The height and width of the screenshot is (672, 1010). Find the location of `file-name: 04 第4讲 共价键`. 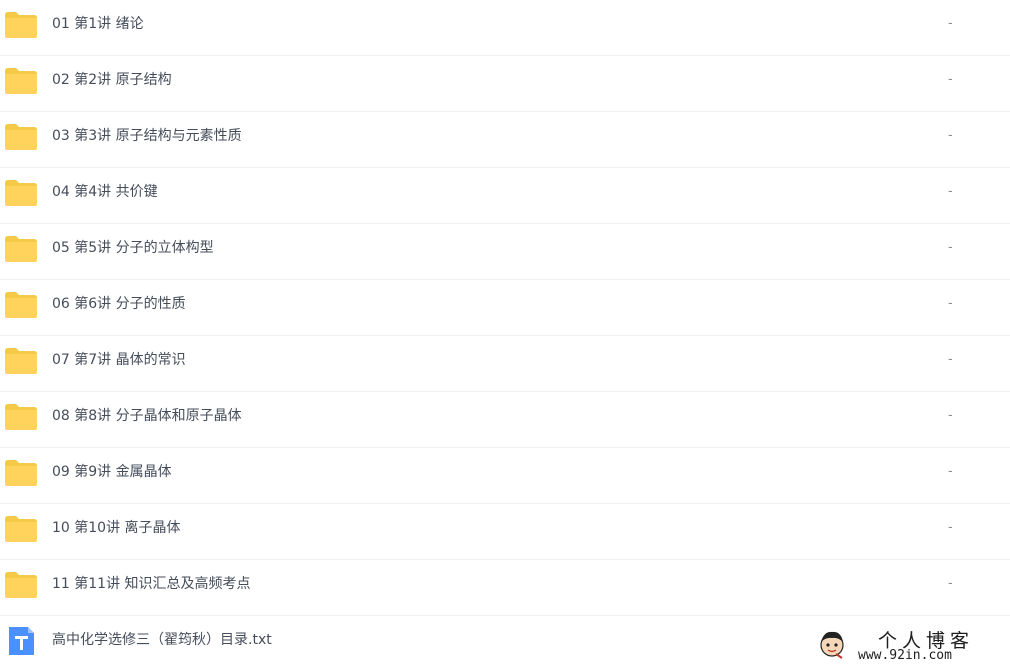

file-name: 04 第4讲 共价键 is located at coordinates (105, 192).